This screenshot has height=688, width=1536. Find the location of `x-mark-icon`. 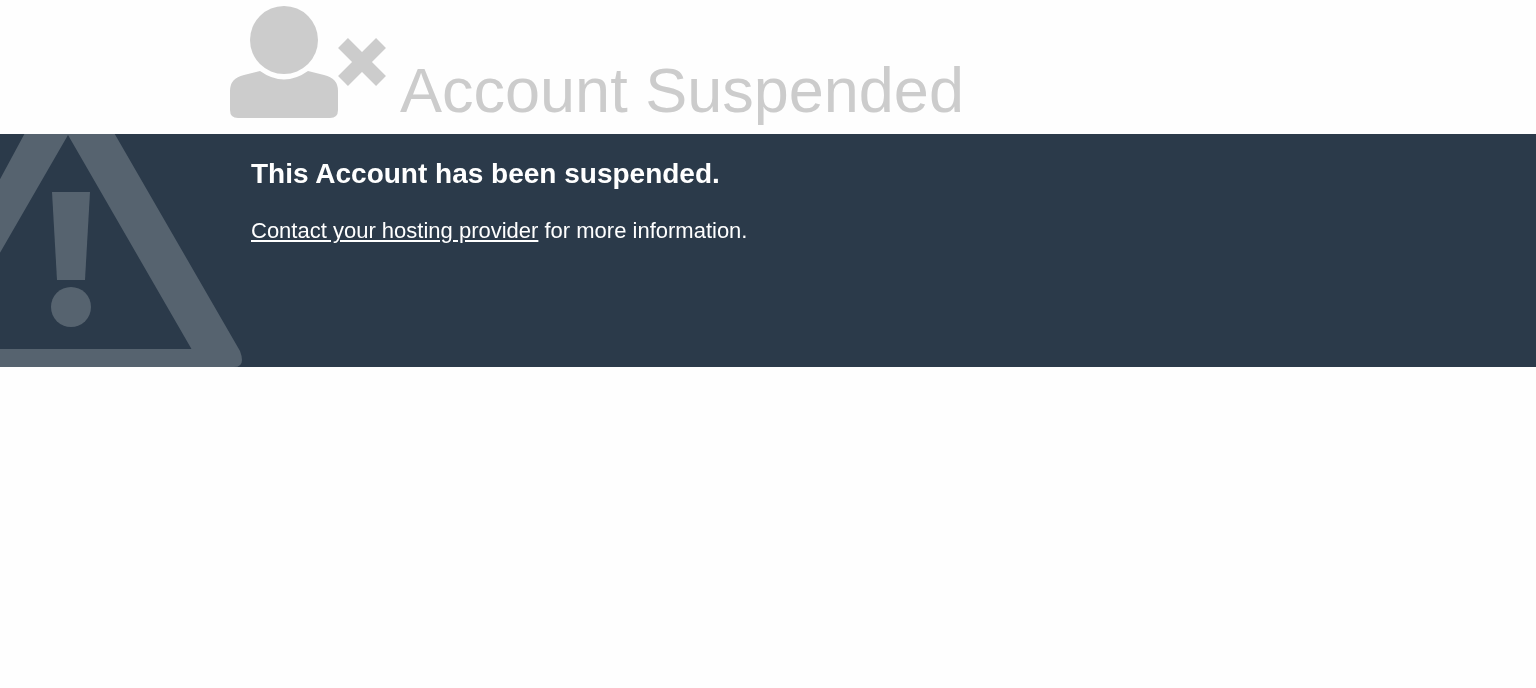

x-mark-icon is located at coordinates (362, 62).